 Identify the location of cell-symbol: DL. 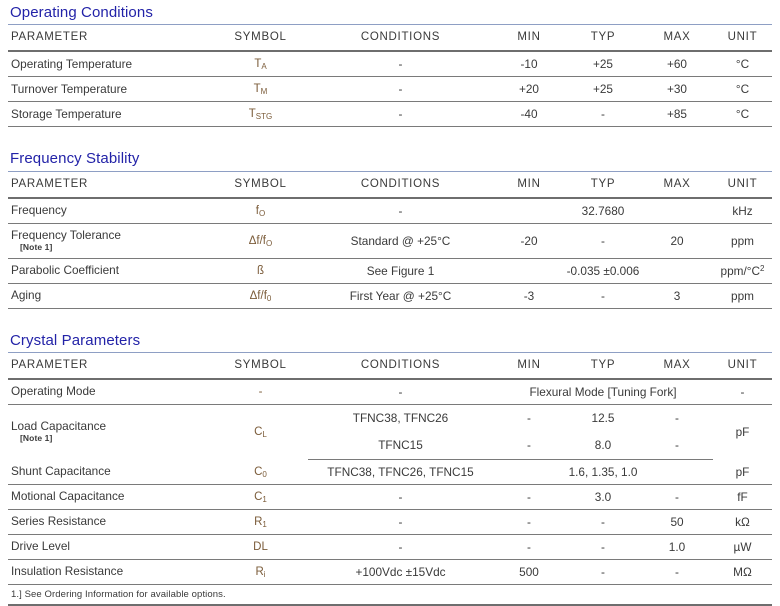
(260, 547).